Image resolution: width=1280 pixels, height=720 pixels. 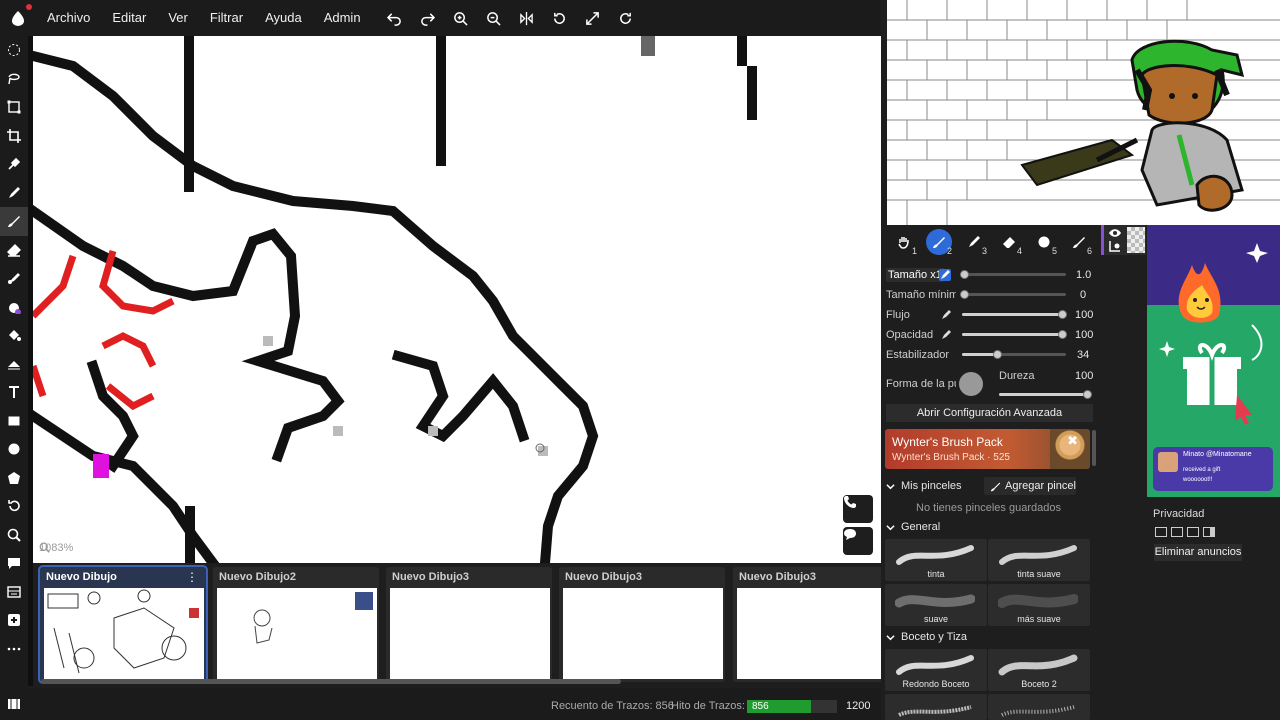 What do you see at coordinates (192, 577) in the screenshot?
I see `kebab-menu-icon: ⋮` at bounding box center [192, 577].